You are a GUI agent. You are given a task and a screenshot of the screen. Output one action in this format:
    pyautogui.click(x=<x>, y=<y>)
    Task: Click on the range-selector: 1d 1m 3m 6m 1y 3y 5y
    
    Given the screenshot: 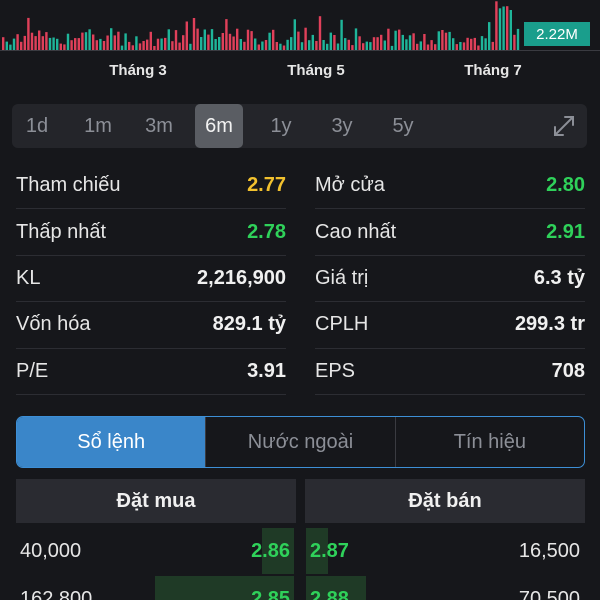 What is the action you would take?
    pyautogui.click(x=299, y=126)
    